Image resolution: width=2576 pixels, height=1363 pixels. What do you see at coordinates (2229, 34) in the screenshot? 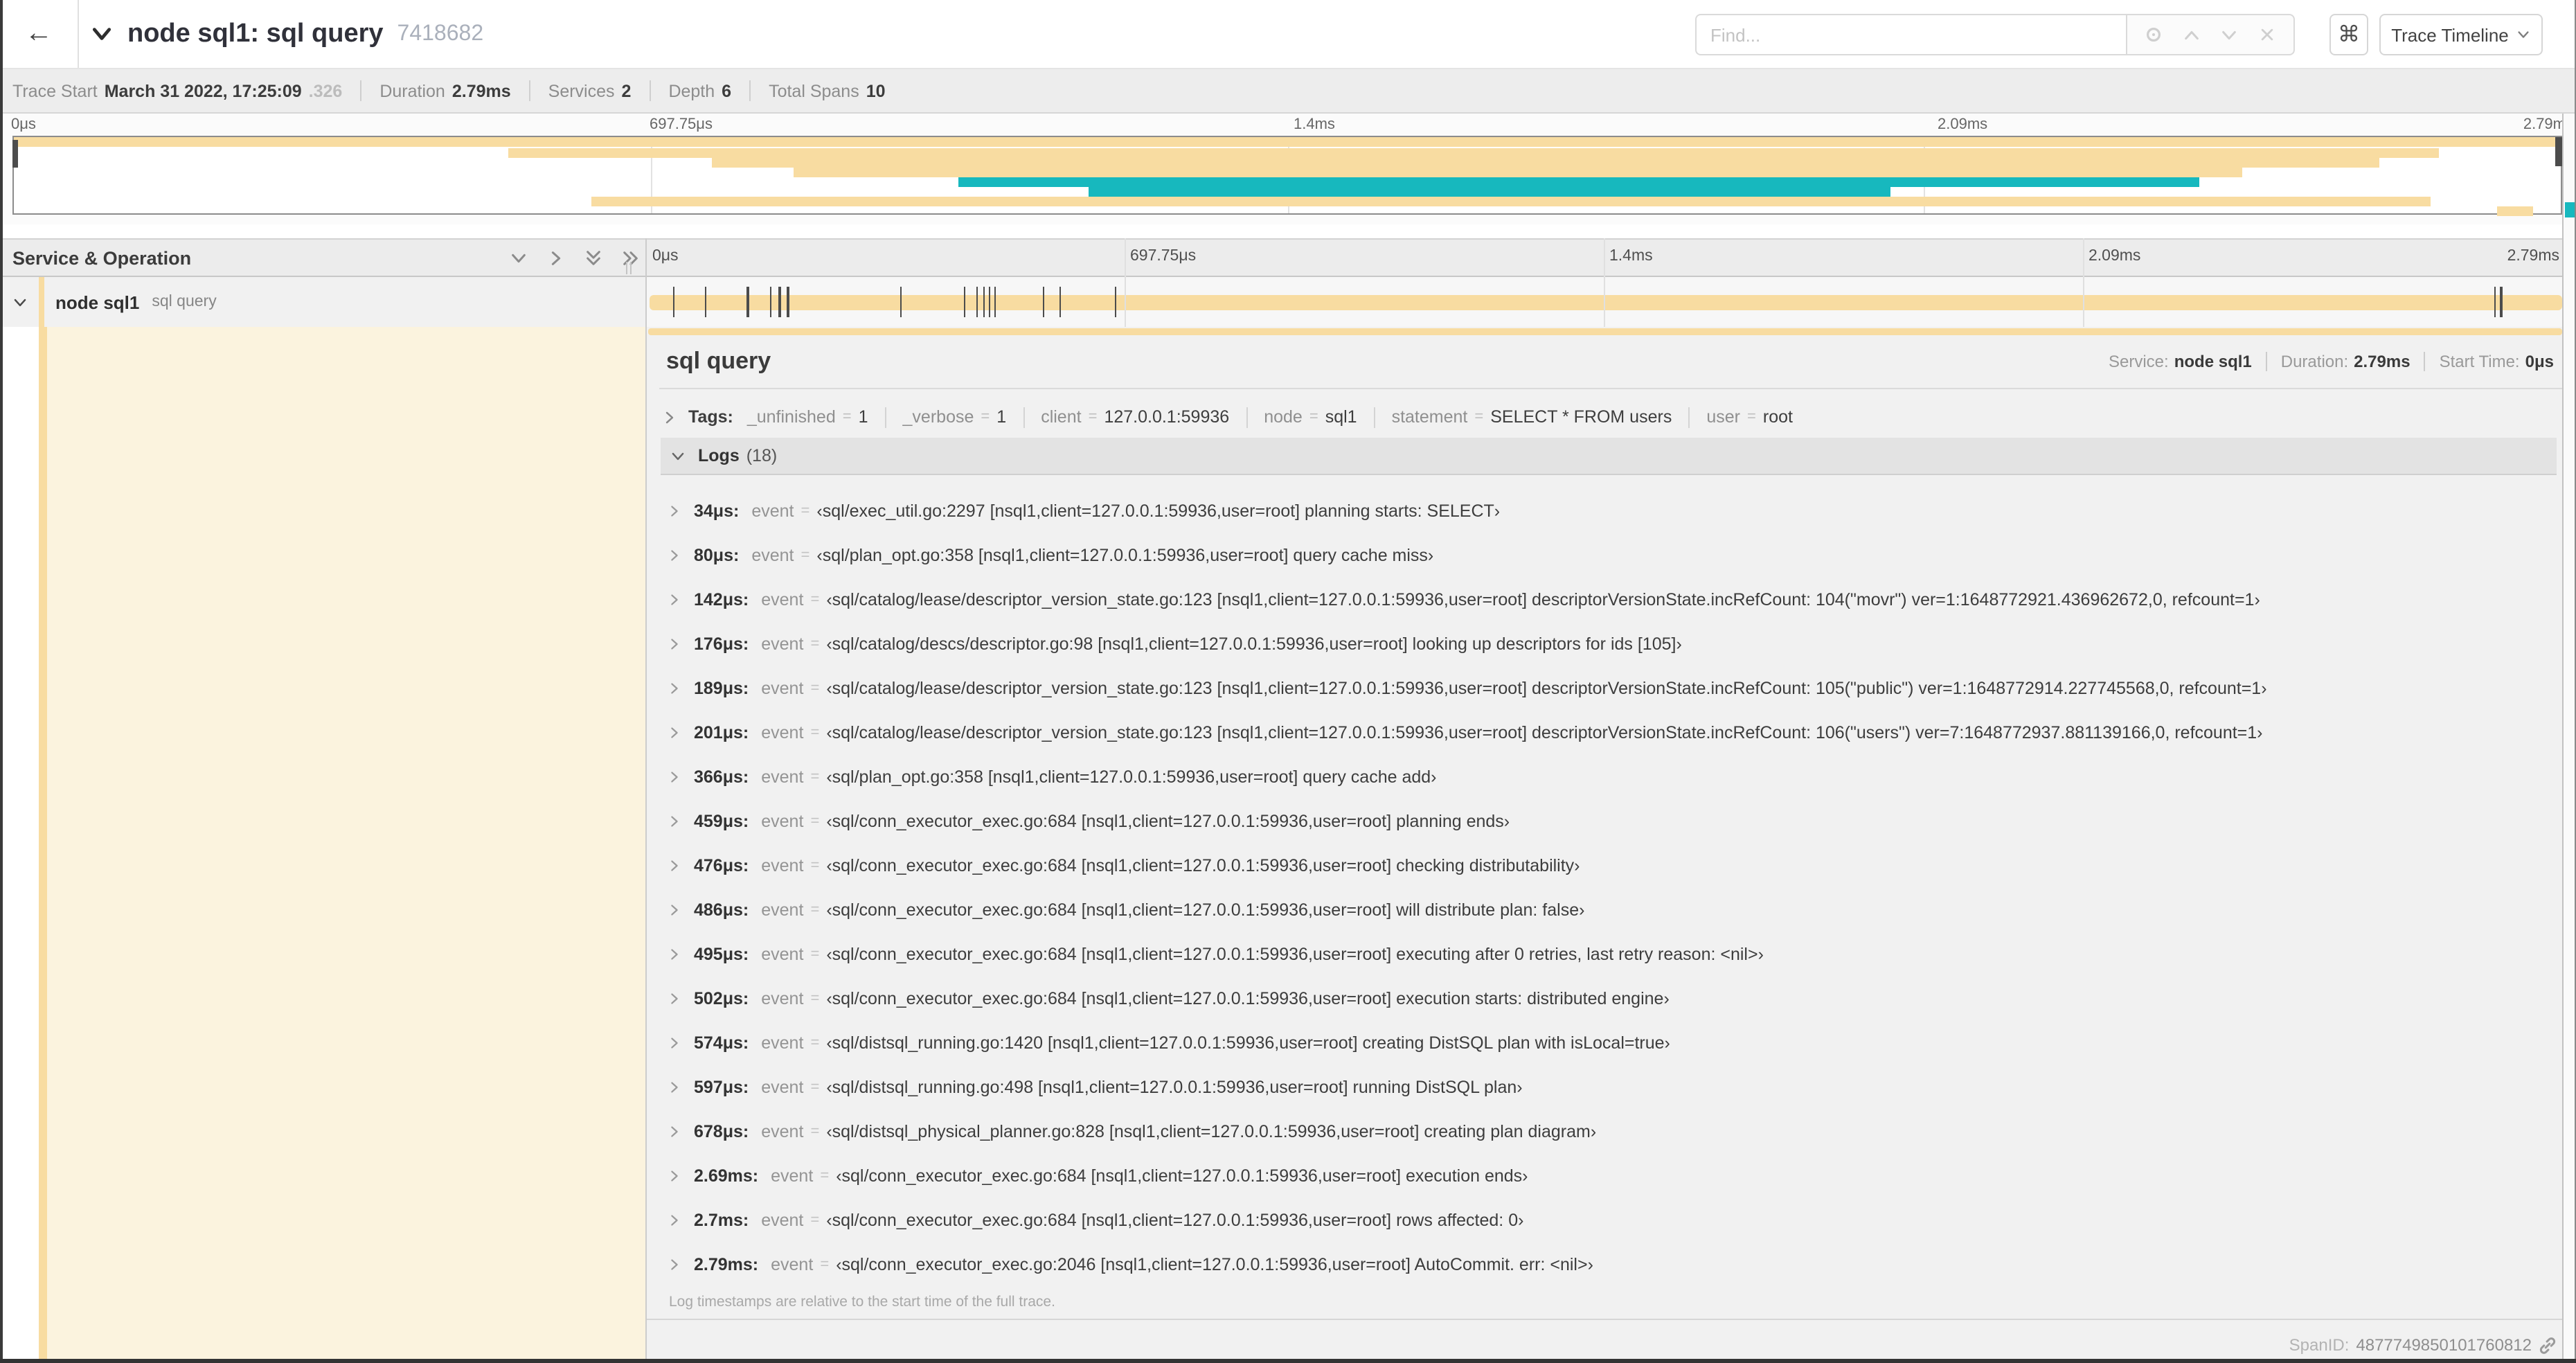
I see `find-next-icon` at bounding box center [2229, 34].